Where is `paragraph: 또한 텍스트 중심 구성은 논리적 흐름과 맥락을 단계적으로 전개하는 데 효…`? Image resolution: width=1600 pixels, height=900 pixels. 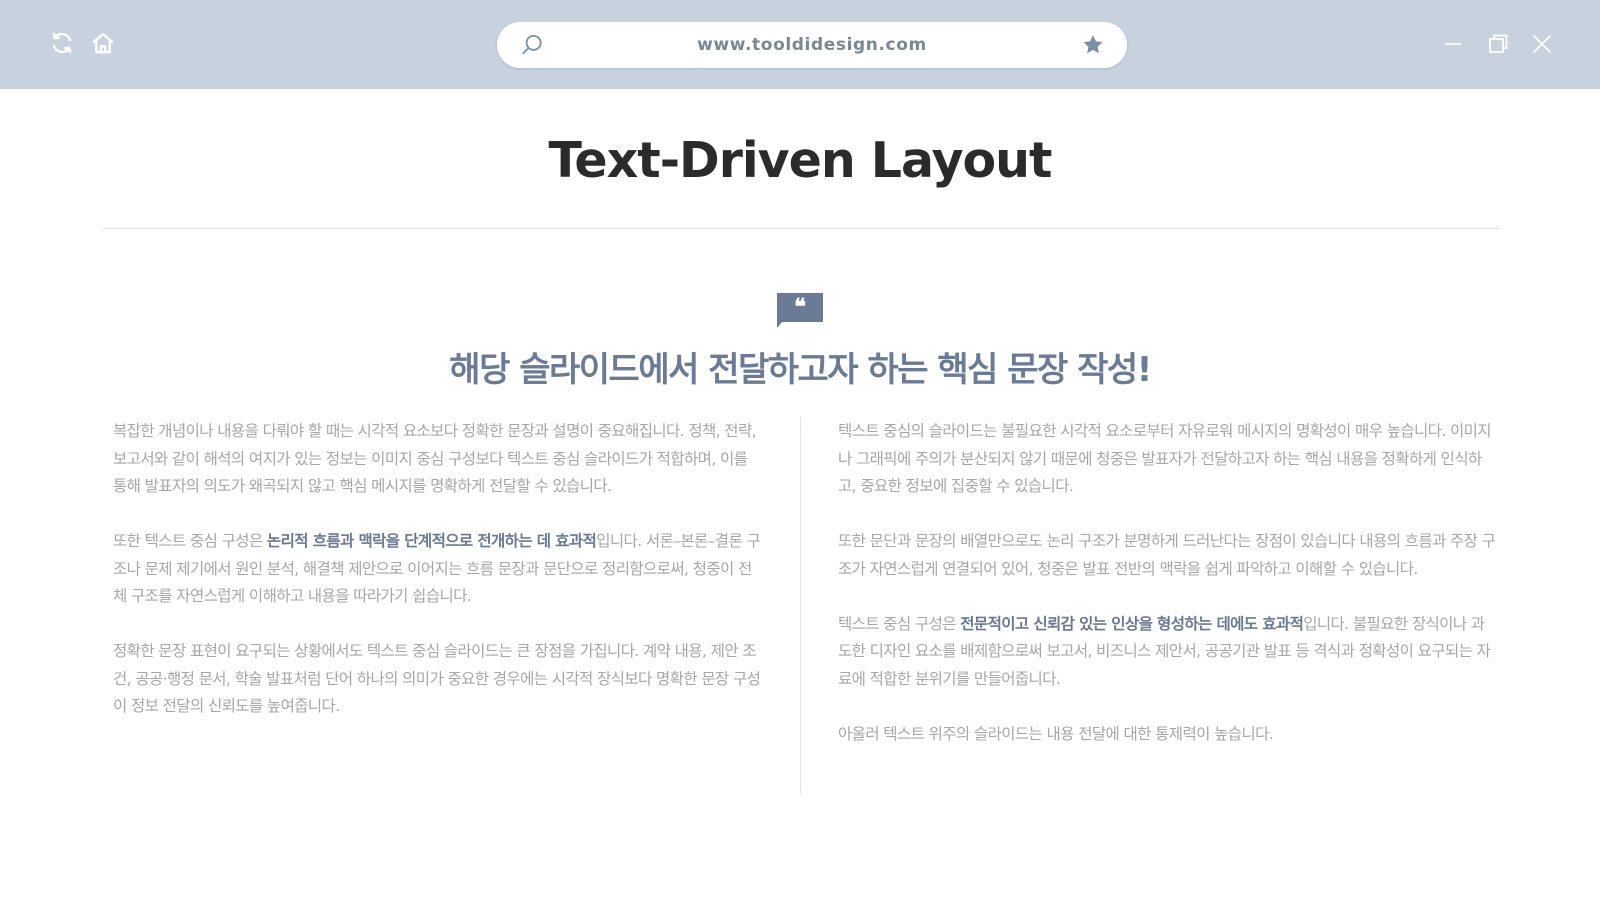 paragraph: 또한 텍스트 중심 구성은 논리적 흐름과 맥락을 단계적으로 전개하는 데 효… is located at coordinates (437, 568).